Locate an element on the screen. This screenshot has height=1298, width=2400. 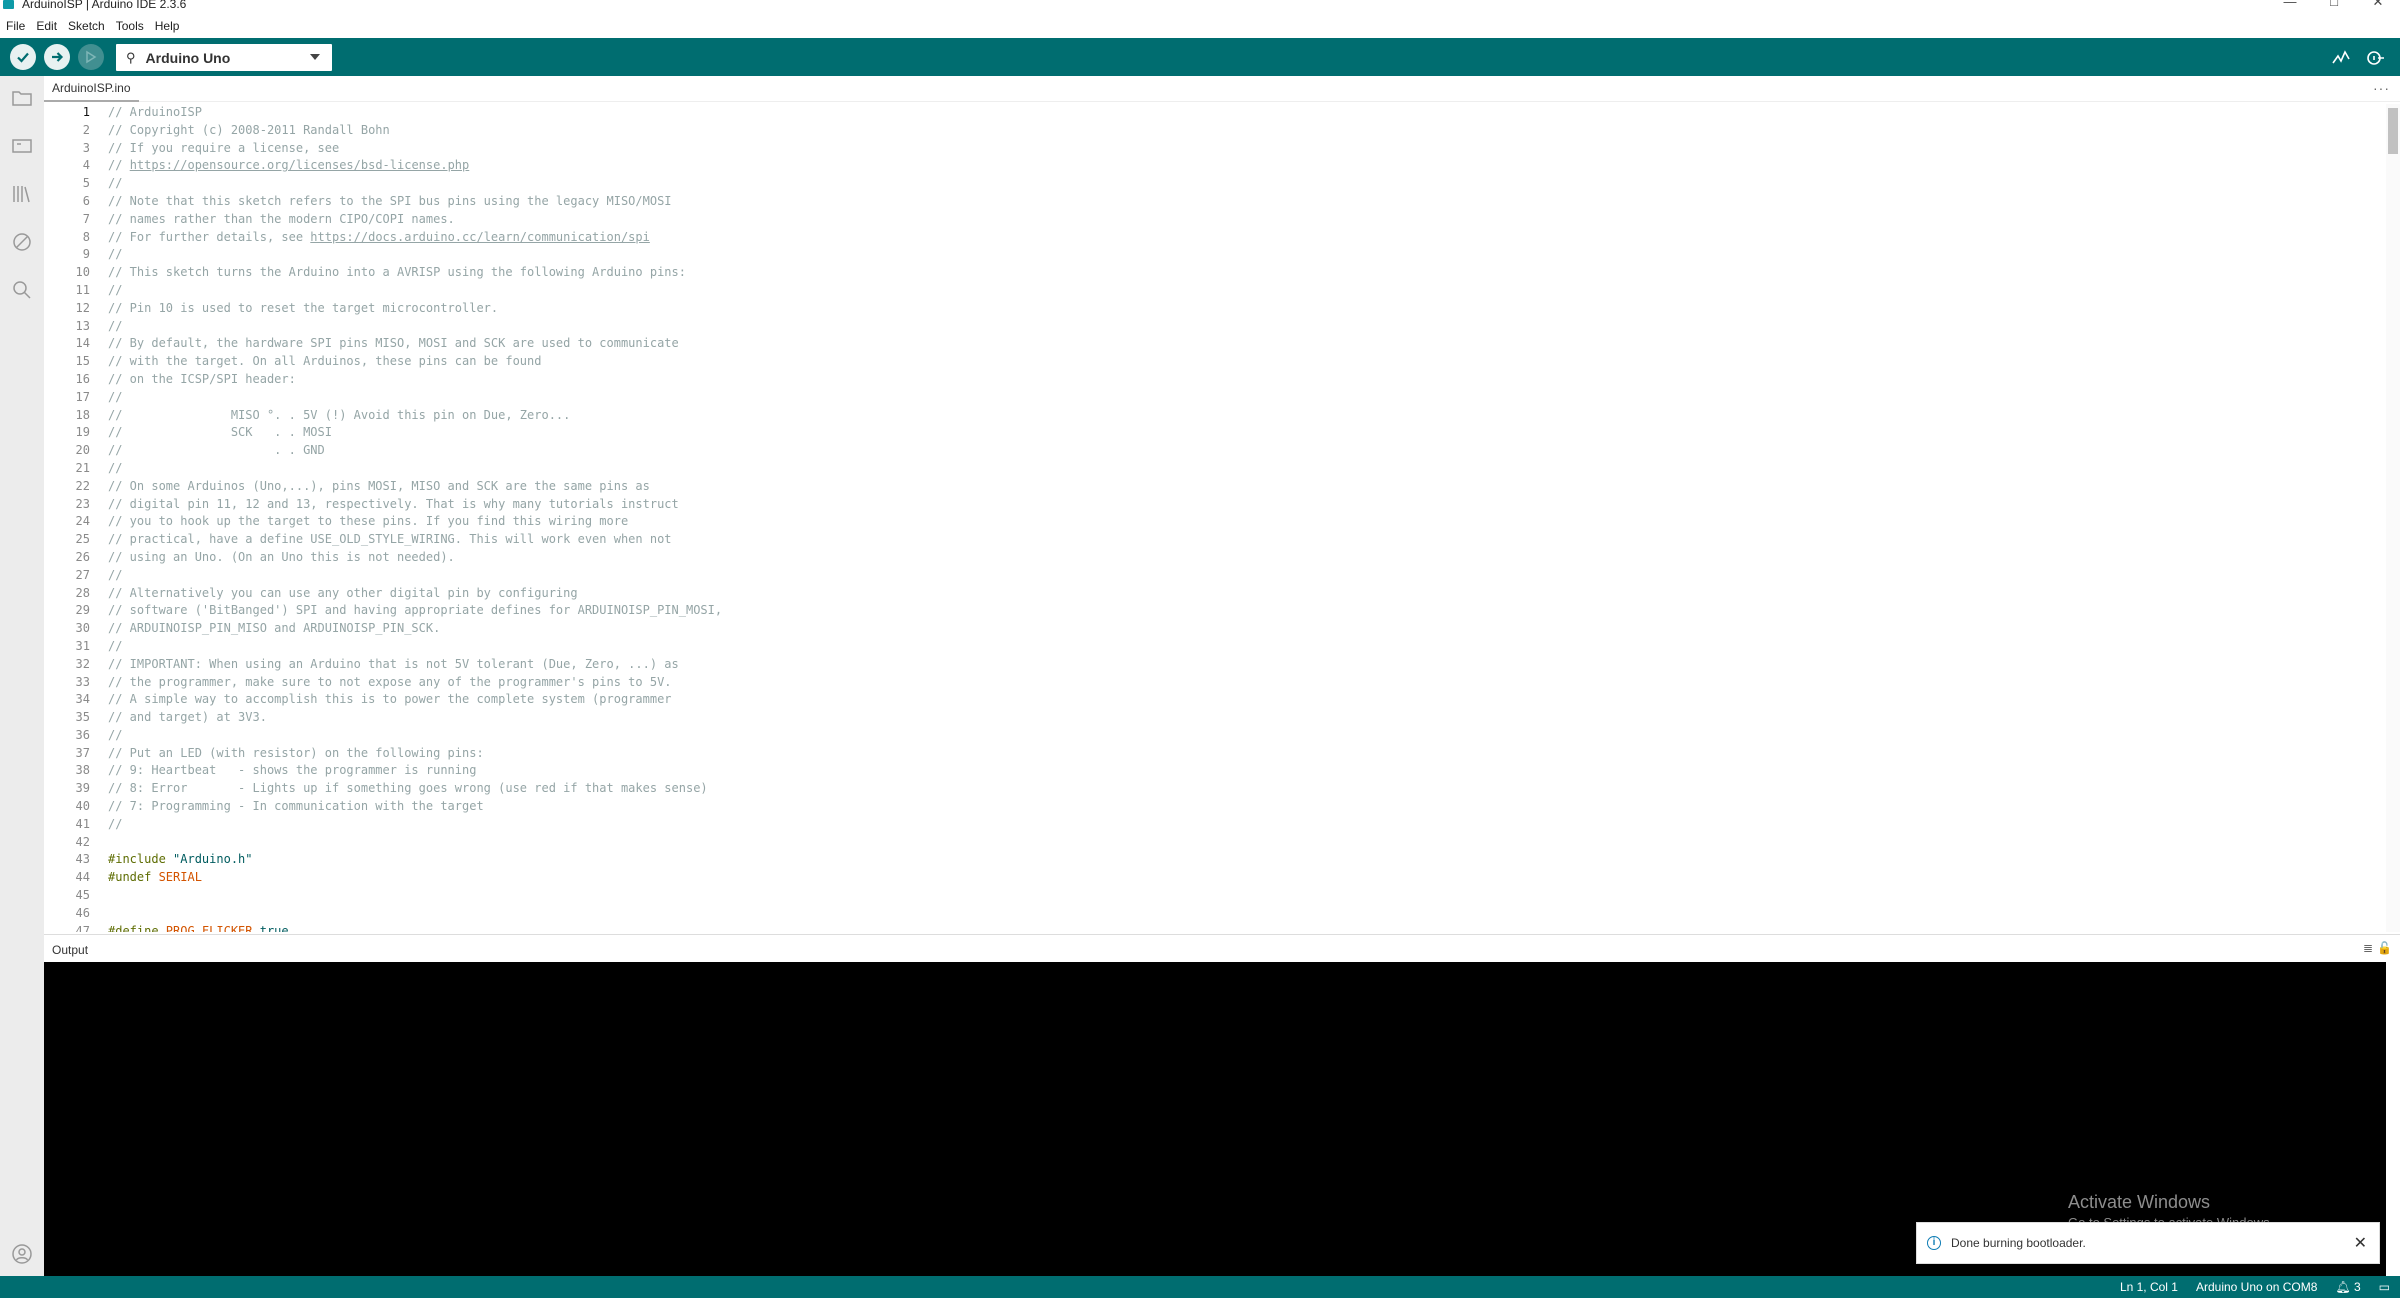
code-line: // SCK . . MOSI is located at coordinates (1247, 433).